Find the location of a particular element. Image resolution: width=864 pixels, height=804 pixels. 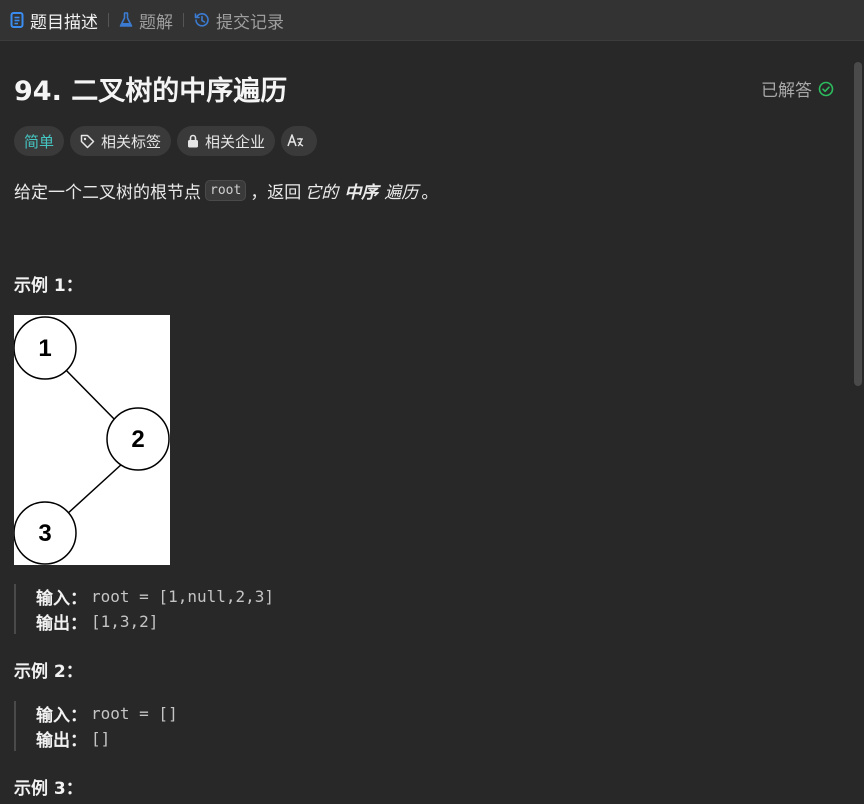

input-value: root = [1,null,2,3] is located at coordinates (183, 596).